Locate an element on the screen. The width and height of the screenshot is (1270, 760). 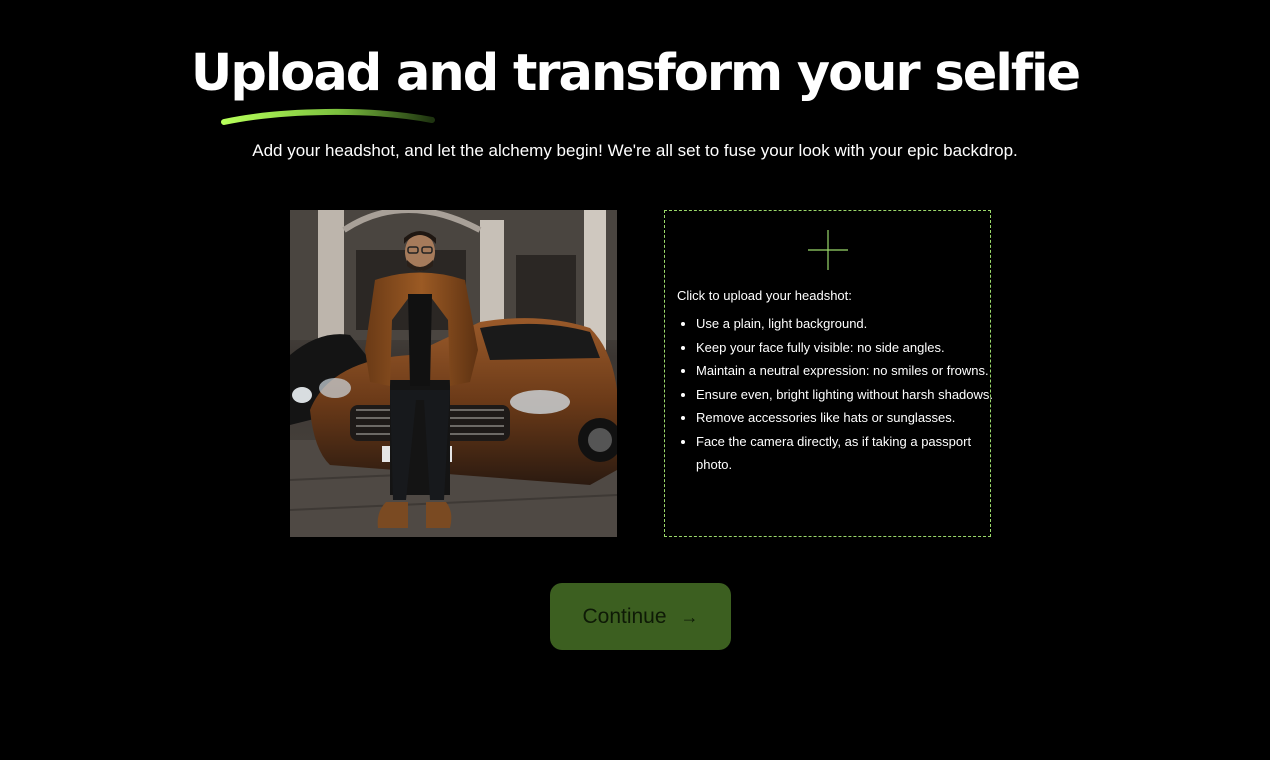
page-title: Upload and transform your selfie is located at coordinates (635, 73).